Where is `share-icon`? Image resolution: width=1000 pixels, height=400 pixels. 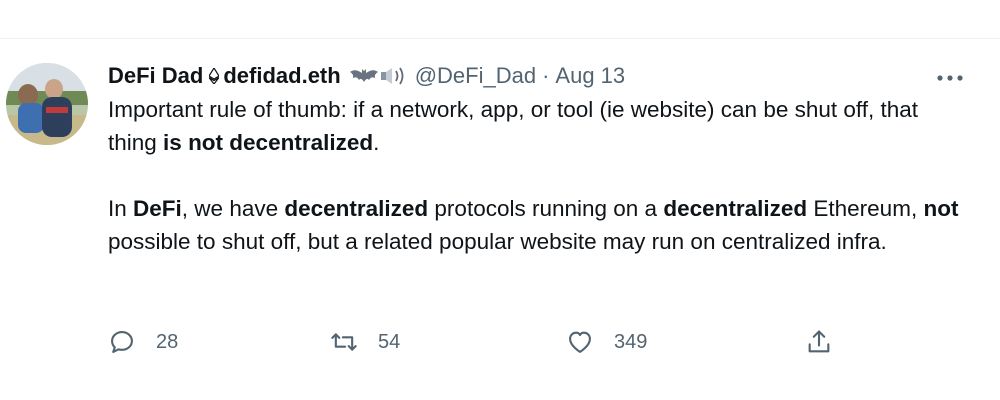
share-icon is located at coordinates (819, 341).